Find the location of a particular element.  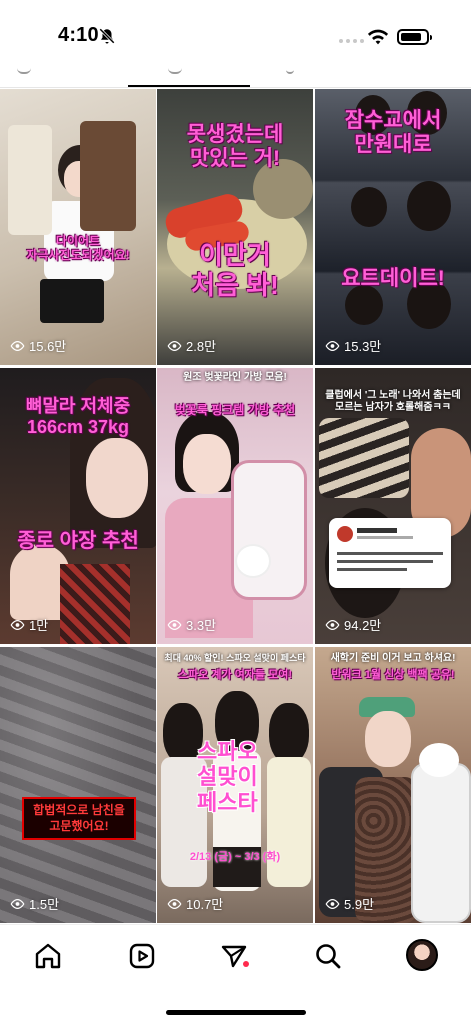

signal-icon is located at coordinates (351, 41).